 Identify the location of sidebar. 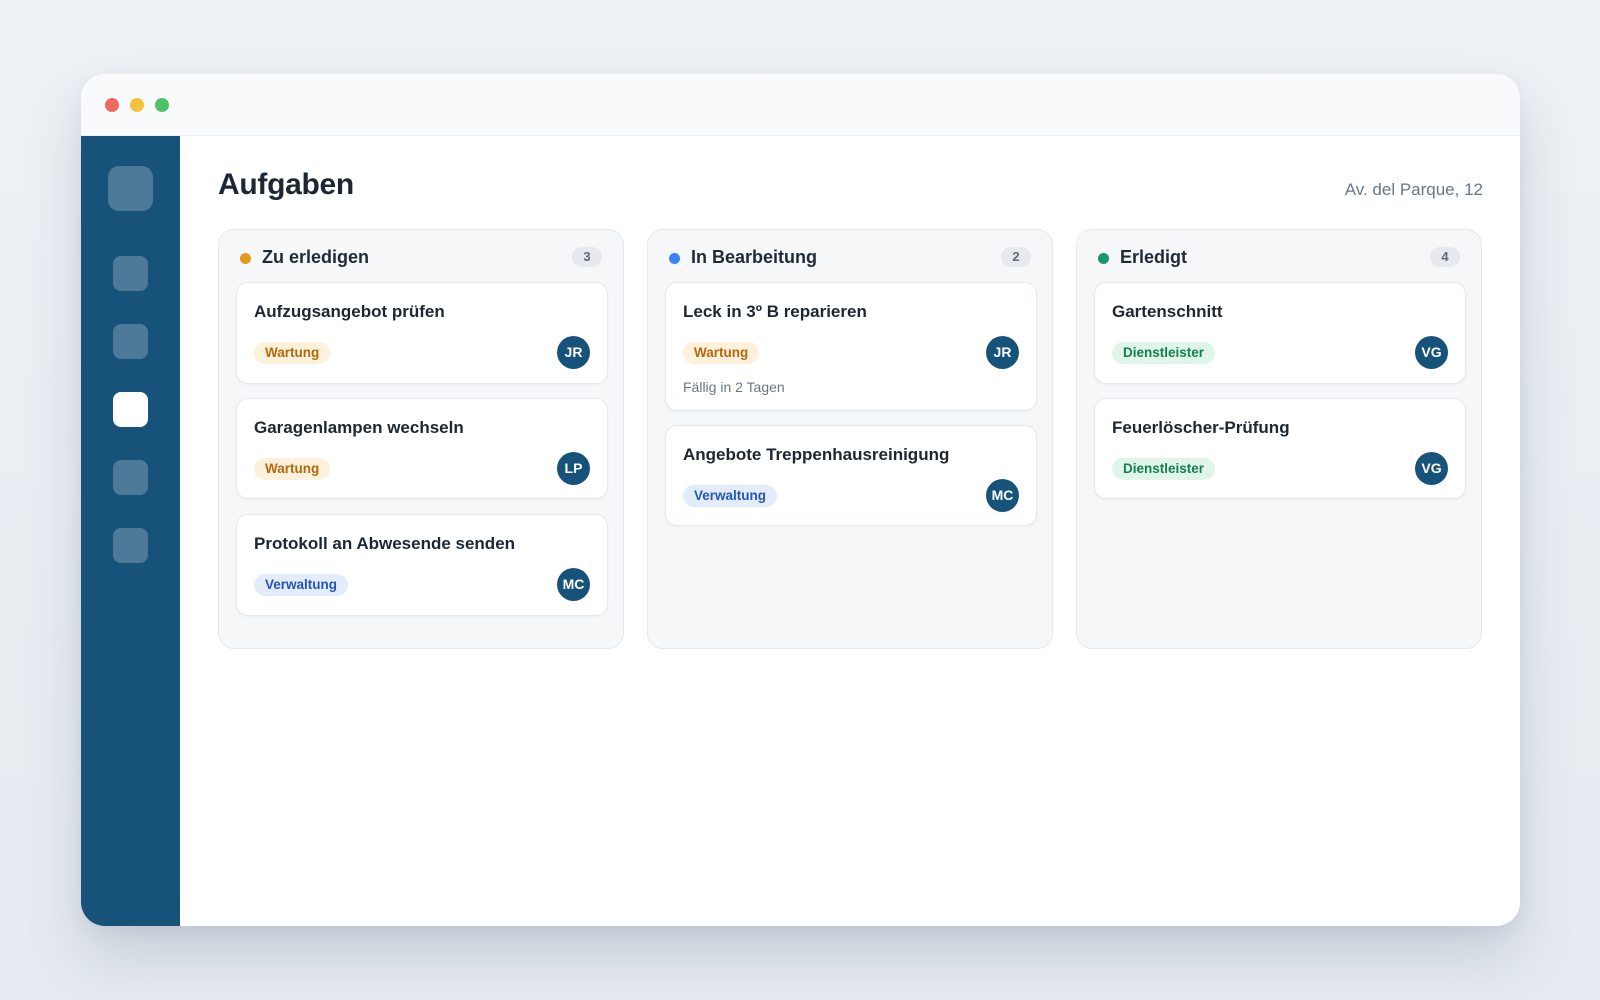
(130, 531).